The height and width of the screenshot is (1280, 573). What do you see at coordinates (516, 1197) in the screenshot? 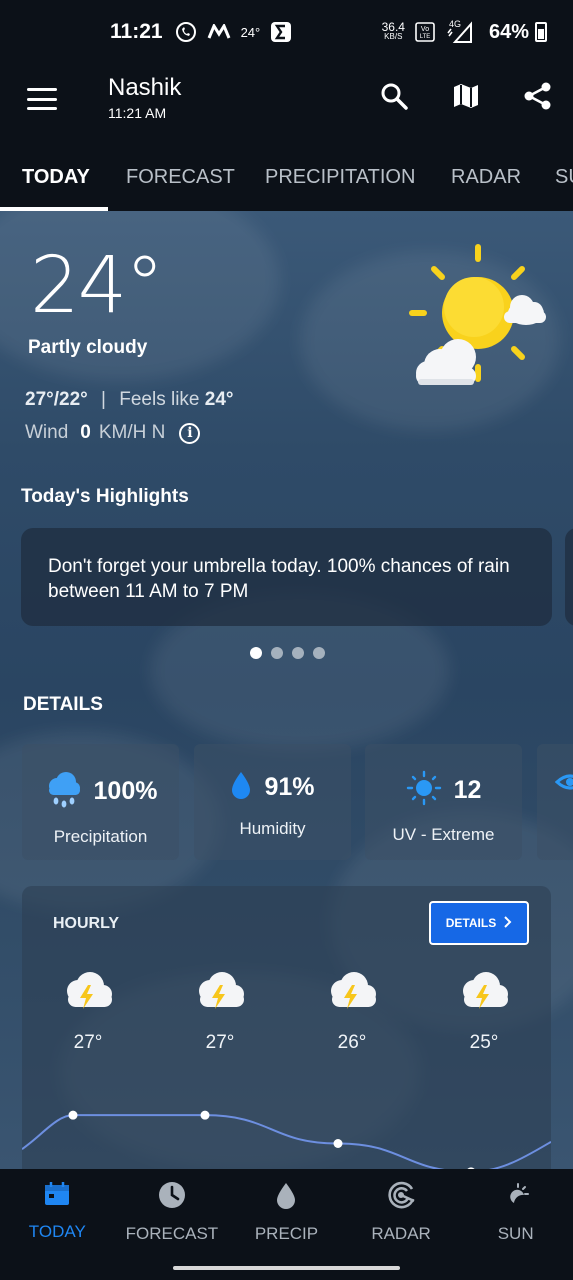
I see `moon-sun-icon` at bounding box center [516, 1197].